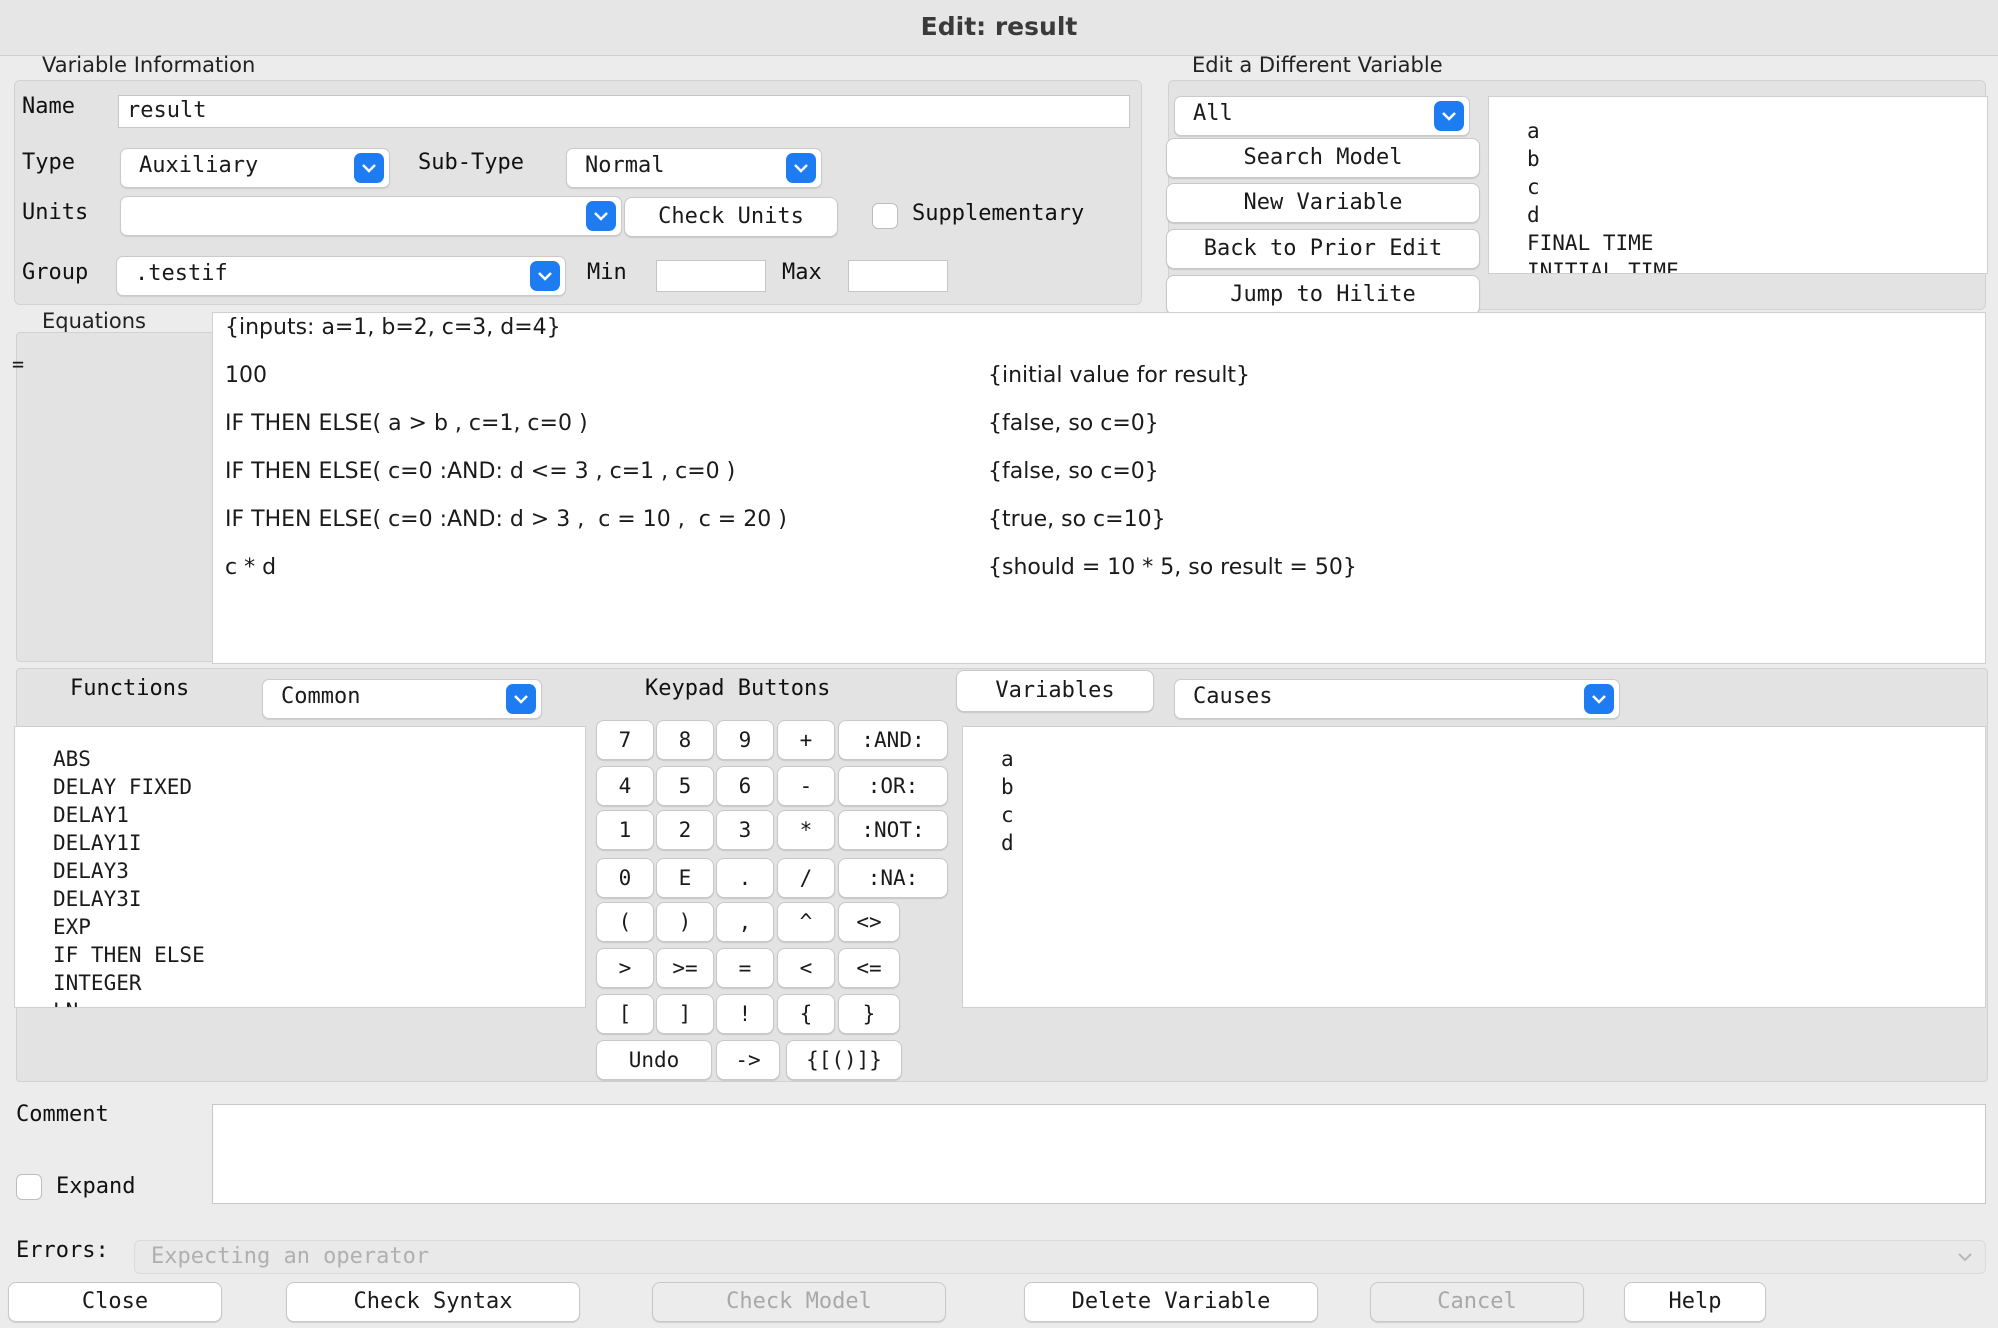 This screenshot has height=1328, width=1998. What do you see at coordinates (1757, 243) in the screenshot?
I see `list-item: FINAL TIME` at bounding box center [1757, 243].